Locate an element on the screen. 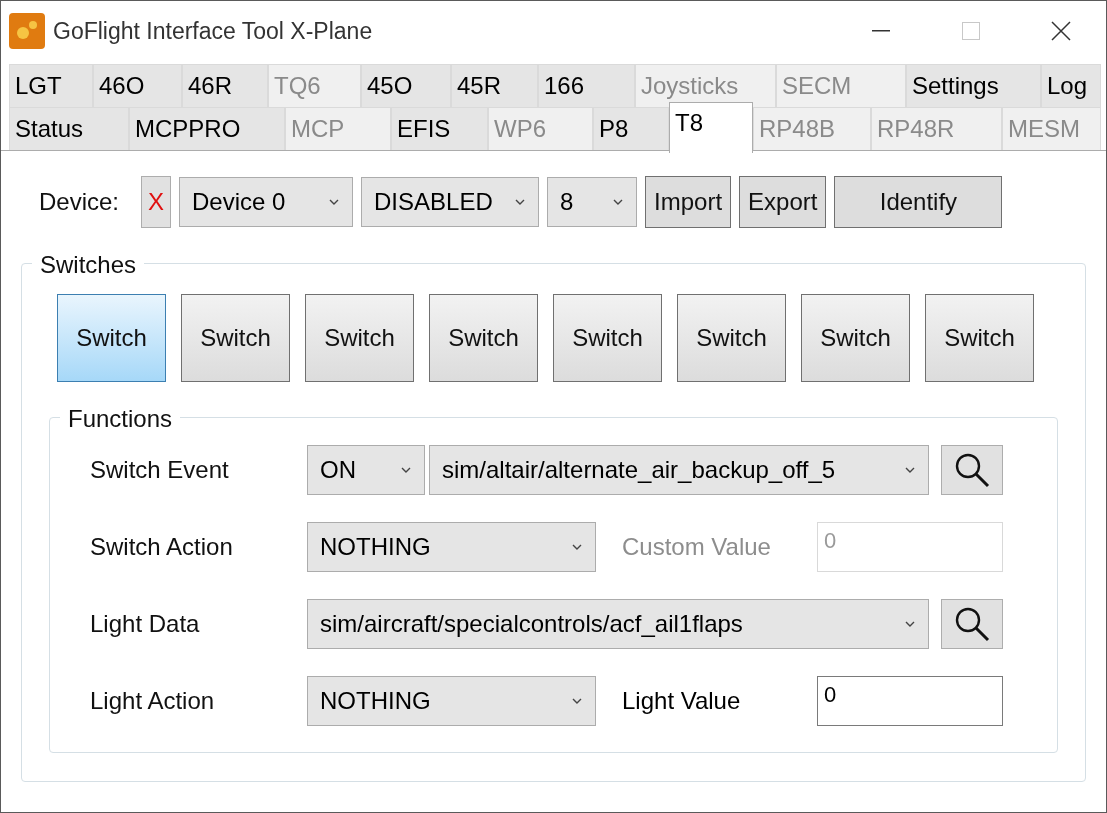 Image resolution: width=1107 pixels, height=813 pixels. action-button: Export is located at coordinates (783, 202).